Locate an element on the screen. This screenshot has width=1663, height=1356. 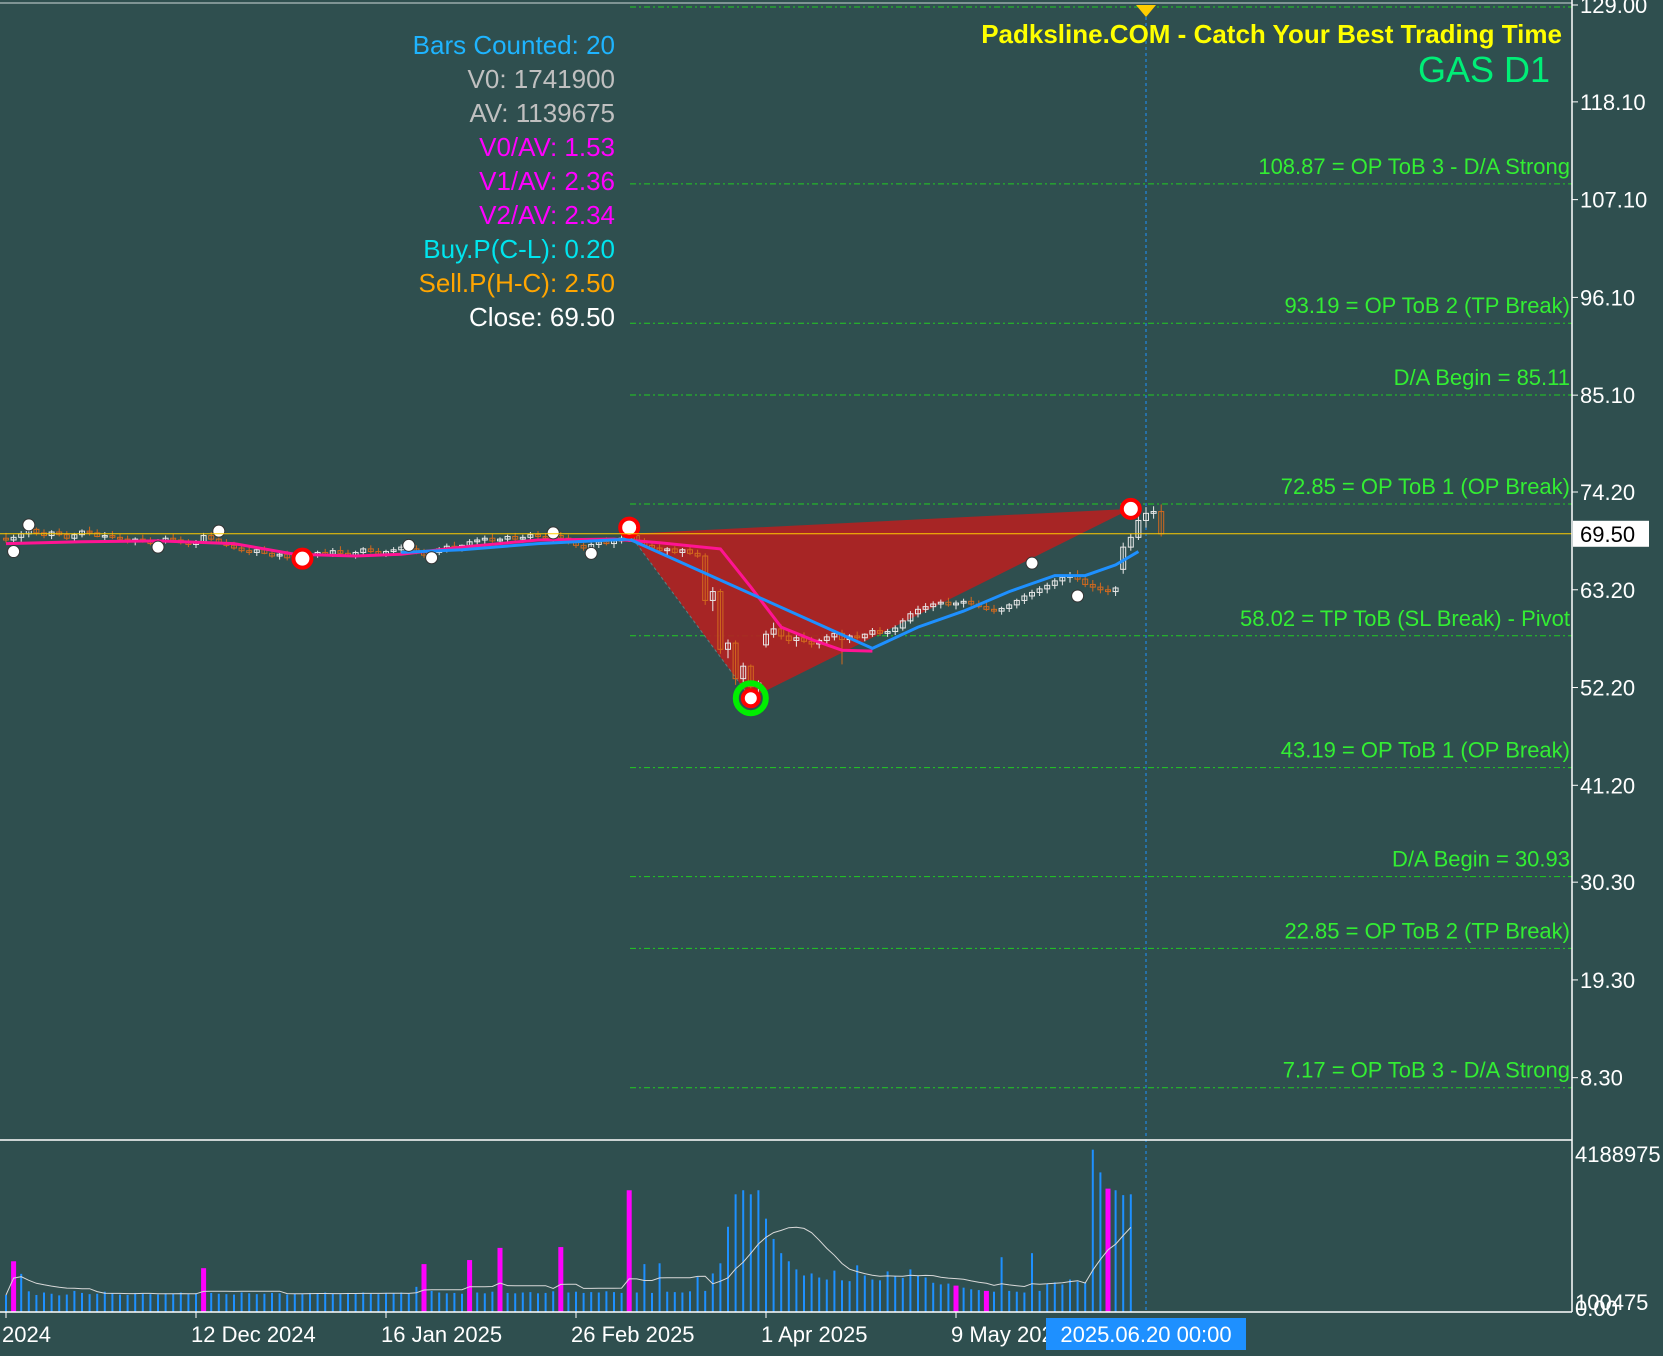
close-price-label: 69.50 is located at coordinates (1607, 534).